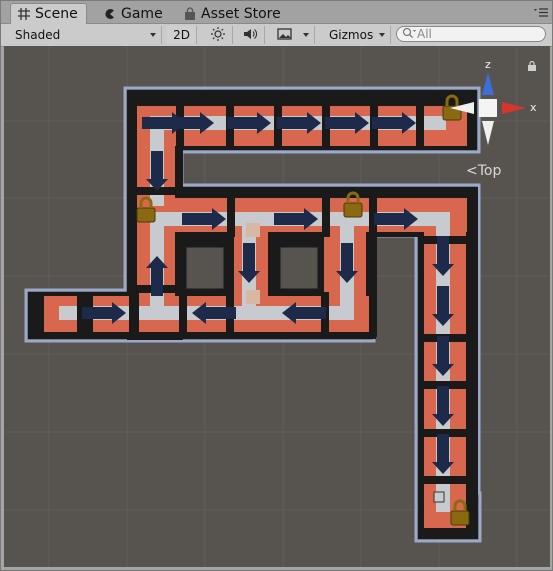  I want to click on tab-game: Game, so click(134, 13).